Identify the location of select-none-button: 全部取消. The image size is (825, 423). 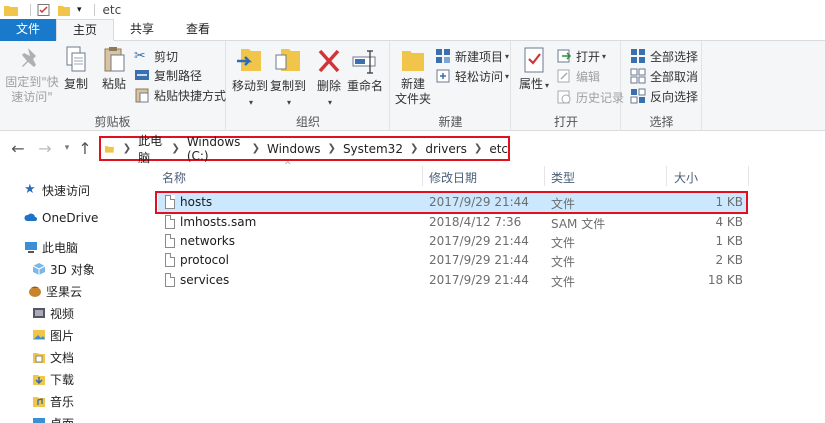
(664, 76).